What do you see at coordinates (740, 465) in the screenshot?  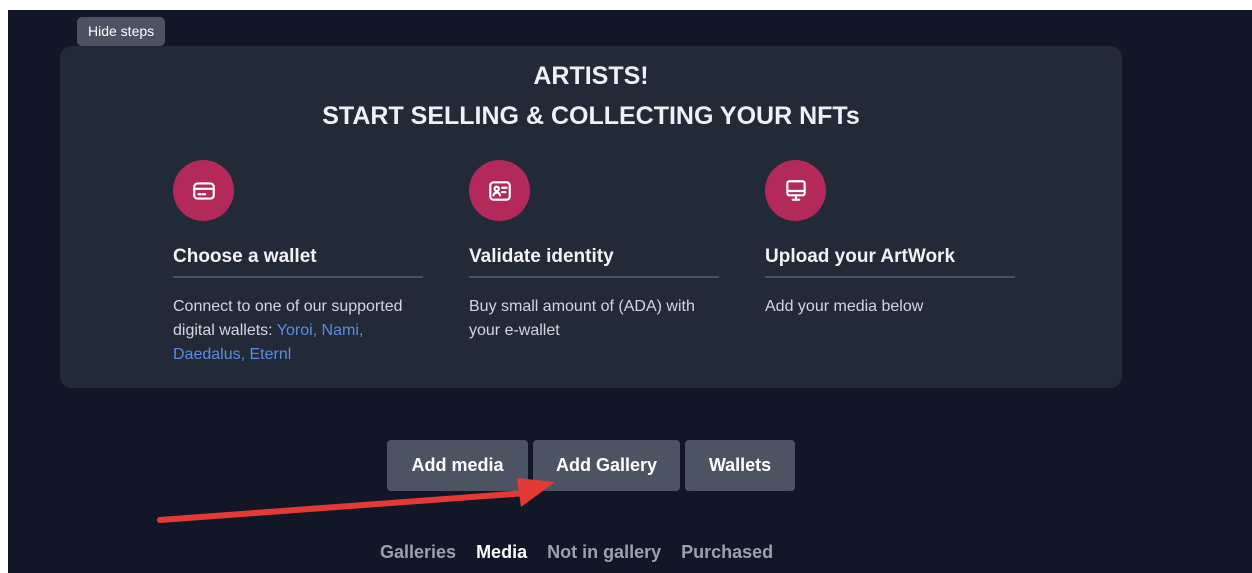 I see `wallets-button: Wallets` at bounding box center [740, 465].